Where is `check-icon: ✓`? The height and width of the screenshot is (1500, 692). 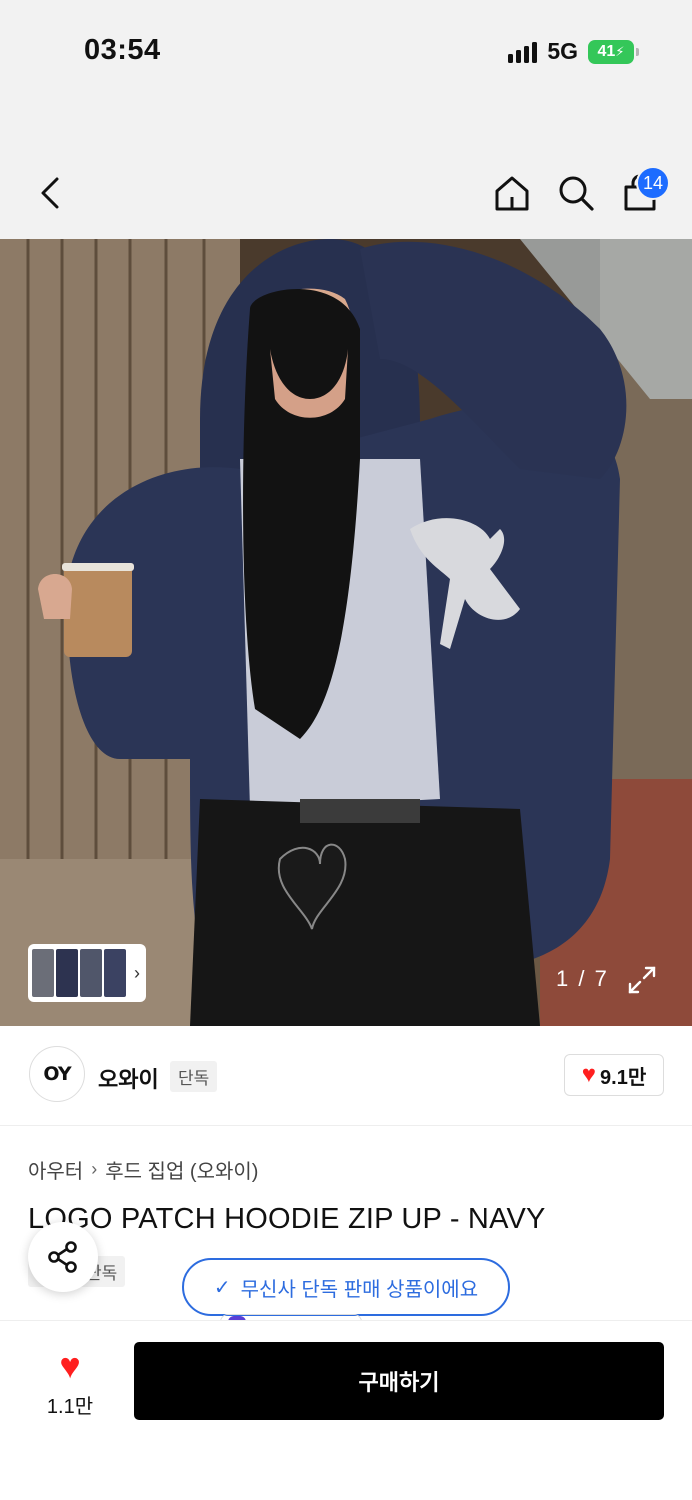
check-icon: ✓ is located at coordinates (222, 1287).